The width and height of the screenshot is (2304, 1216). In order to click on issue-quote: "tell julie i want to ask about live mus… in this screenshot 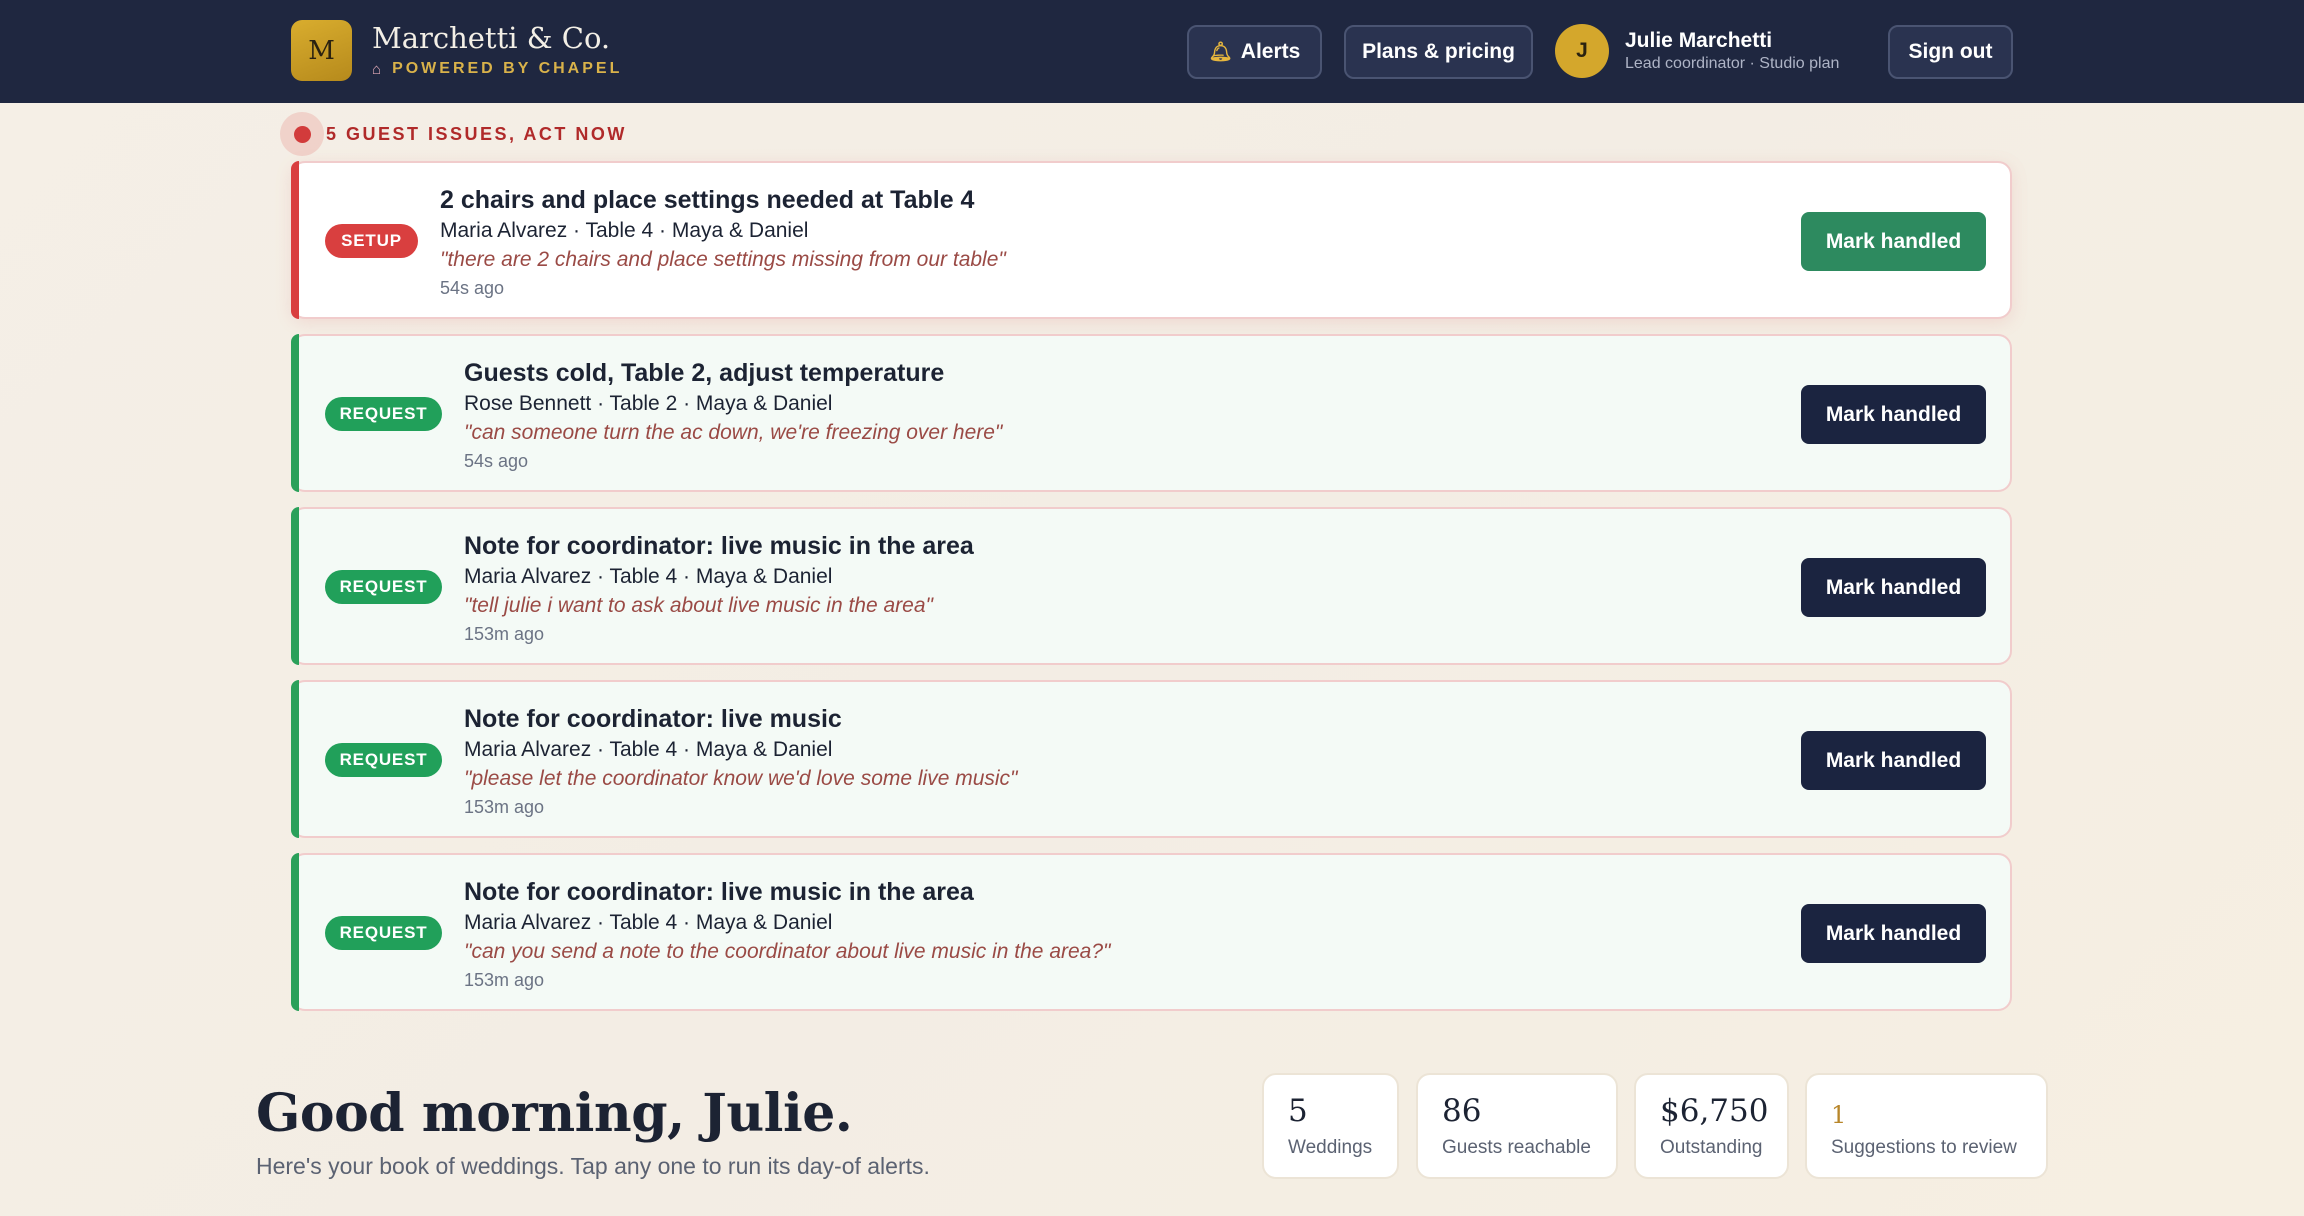, I will do `click(698, 605)`.